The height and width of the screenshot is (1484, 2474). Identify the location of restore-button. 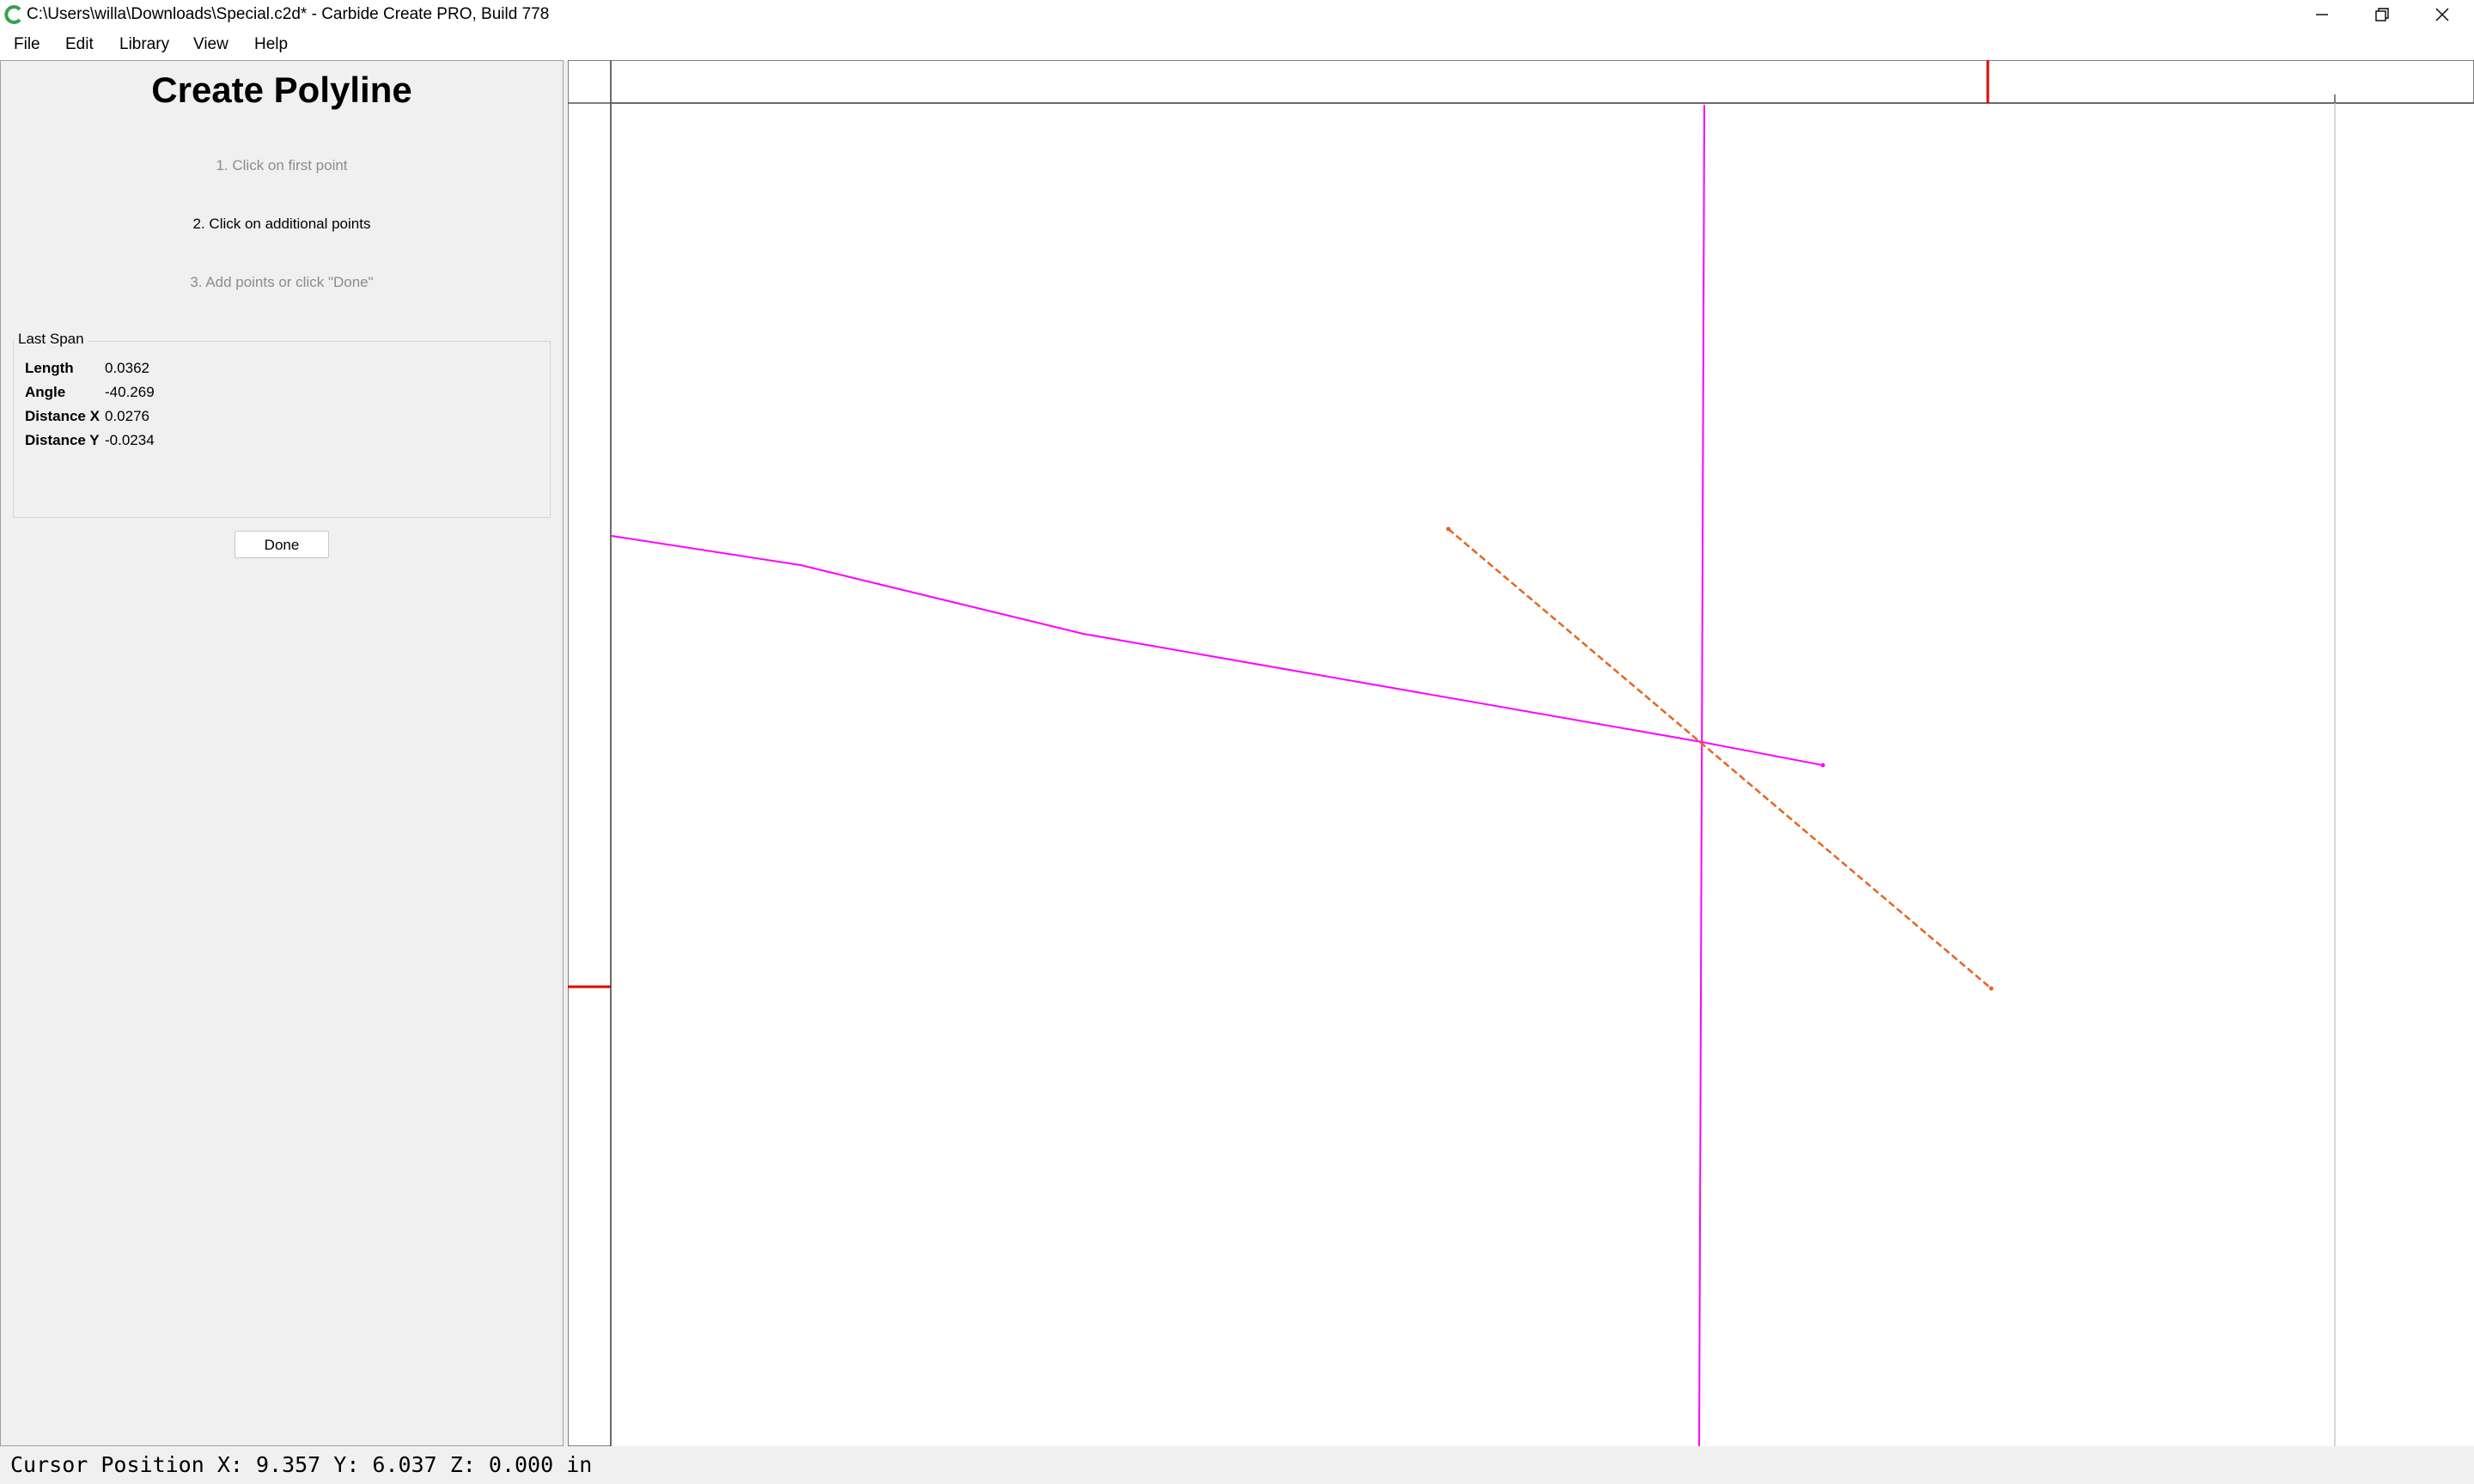
(2382, 15).